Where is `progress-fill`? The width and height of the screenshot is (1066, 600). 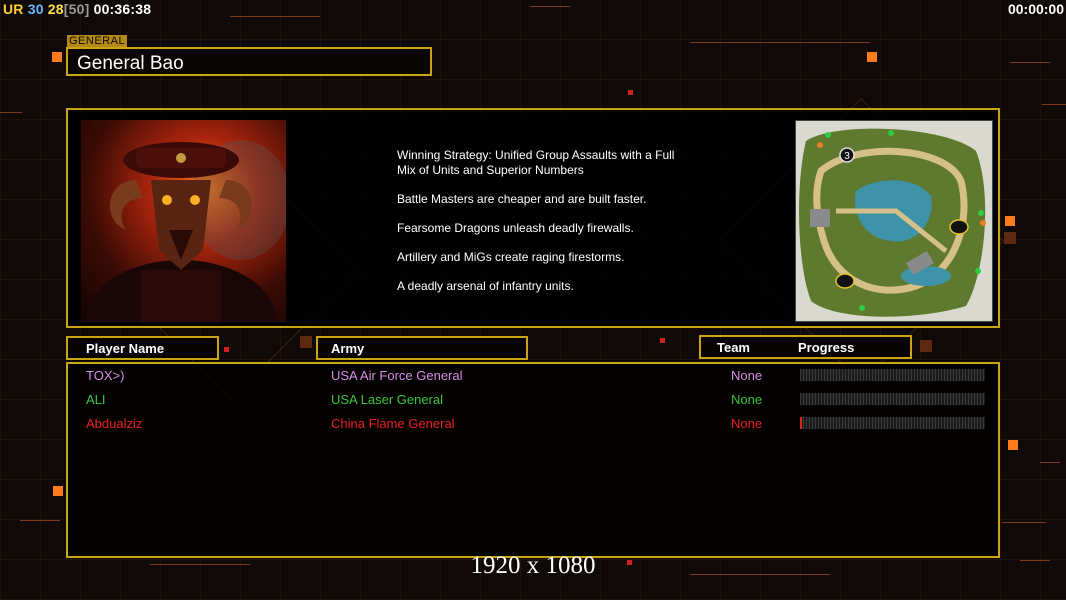
progress-fill is located at coordinates (801, 423).